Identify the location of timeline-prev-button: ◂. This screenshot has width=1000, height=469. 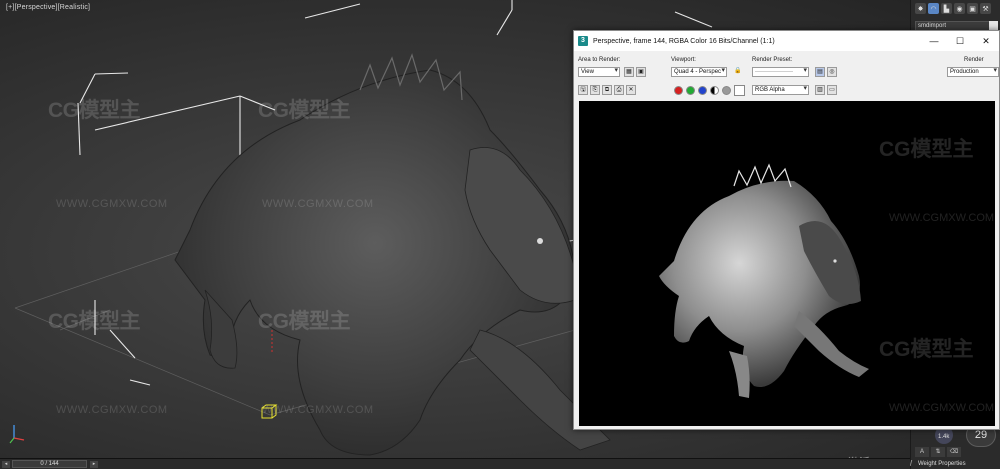
(6, 464).